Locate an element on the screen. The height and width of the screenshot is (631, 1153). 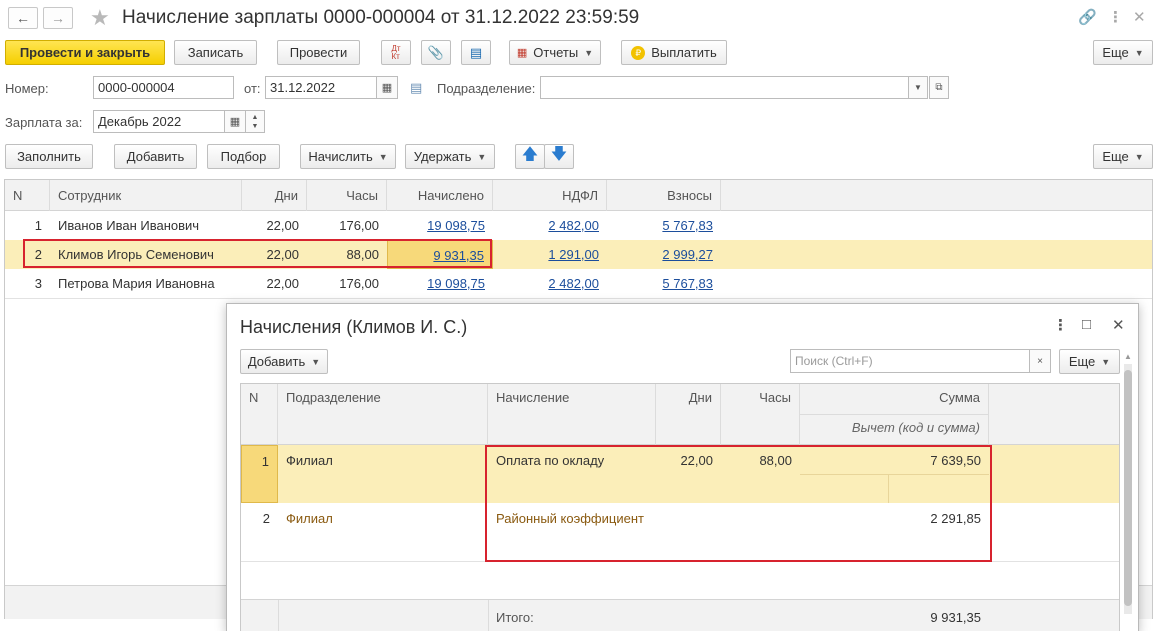
pay-label: Выплатить is located at coordinates (684, 52).